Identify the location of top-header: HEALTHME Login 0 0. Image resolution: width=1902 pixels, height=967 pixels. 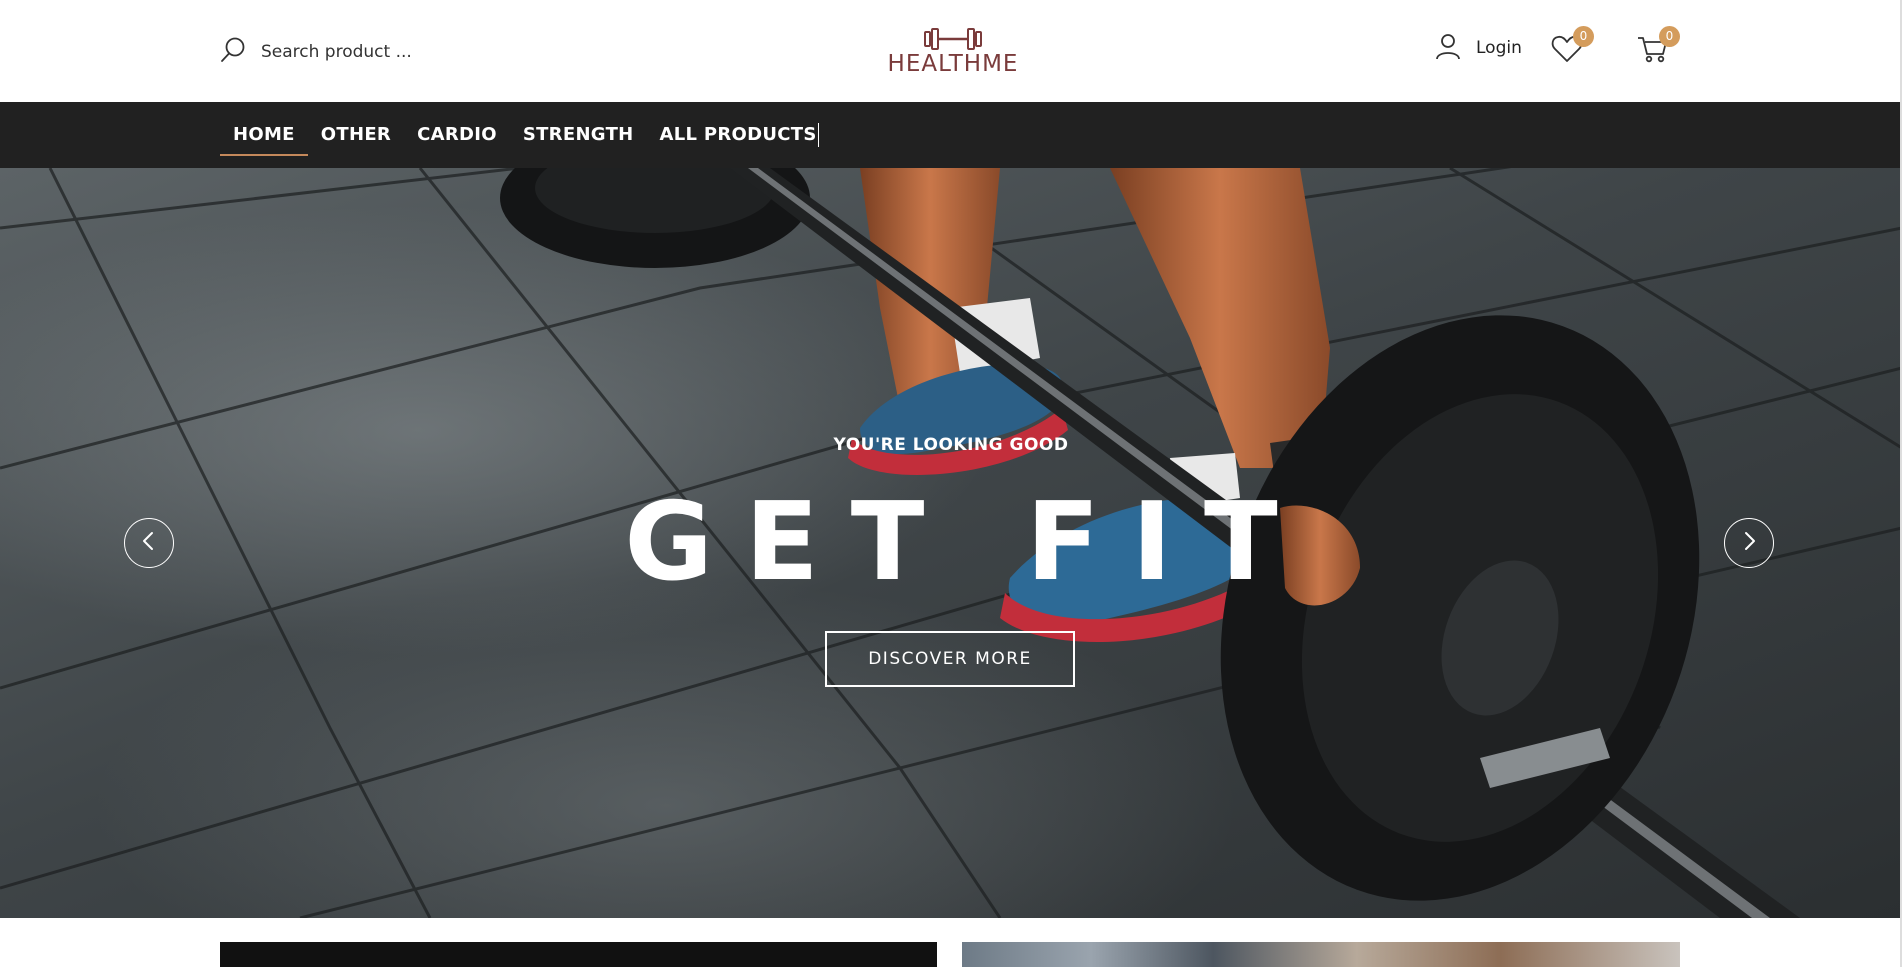
(951, 51).